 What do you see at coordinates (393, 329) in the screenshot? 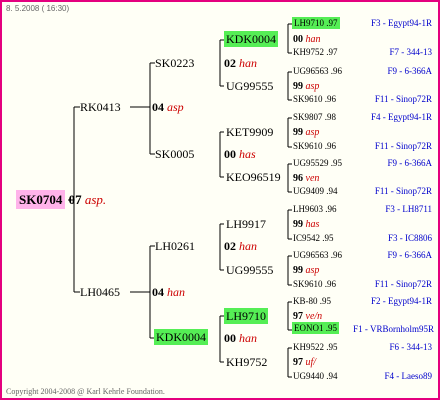
I see `gen4-origin: F1 - VRBornholm95R` at bounding box center [393, 329].